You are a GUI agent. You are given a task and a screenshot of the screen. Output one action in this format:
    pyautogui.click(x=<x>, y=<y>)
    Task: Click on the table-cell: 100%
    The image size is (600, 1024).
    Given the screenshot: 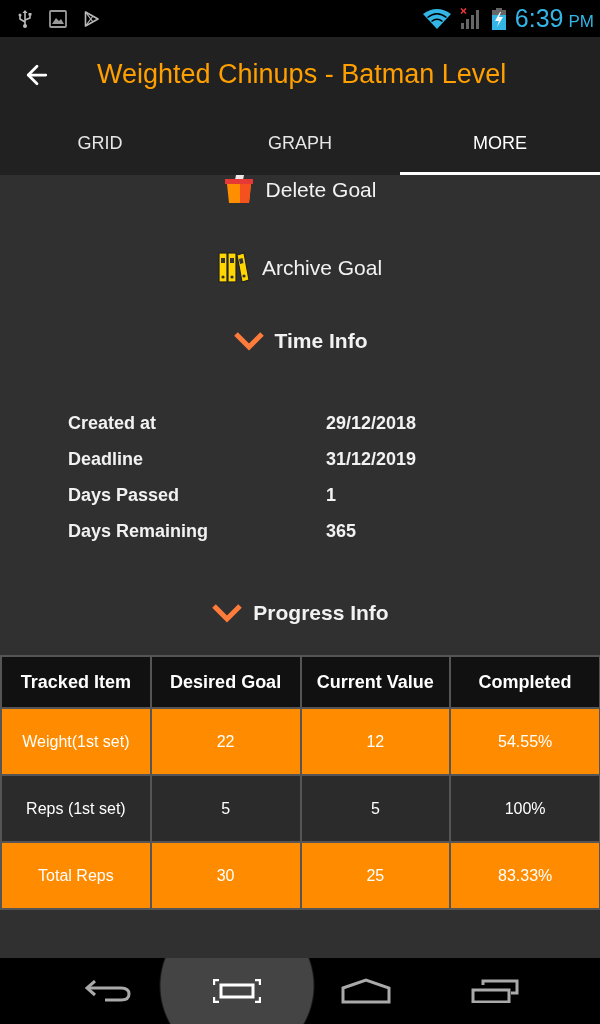 What is the action you would take?
    pyautogui.click(x=525, y=808)
    